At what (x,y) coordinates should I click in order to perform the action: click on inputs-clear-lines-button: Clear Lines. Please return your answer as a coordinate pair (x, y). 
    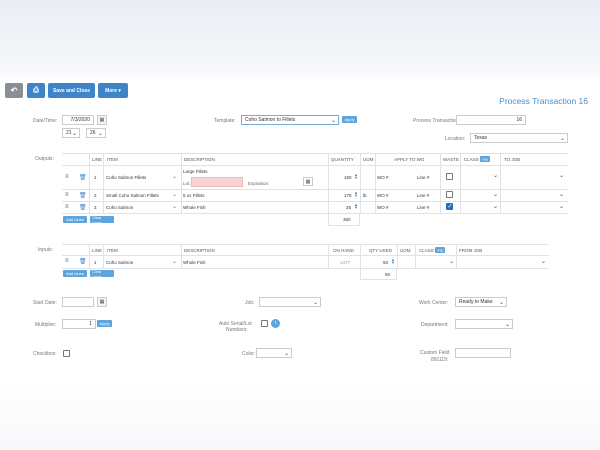
    Looking at the image, I should click on (102, 274).